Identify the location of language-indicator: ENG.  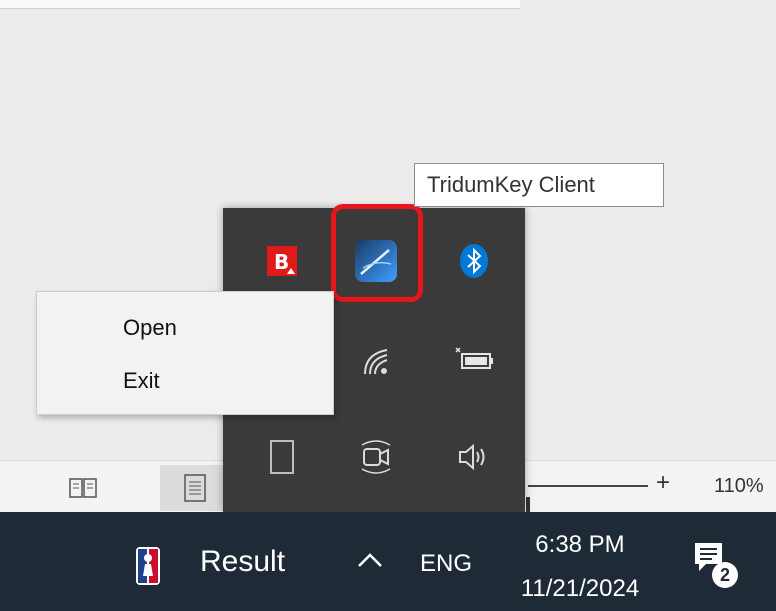
(446, 564).